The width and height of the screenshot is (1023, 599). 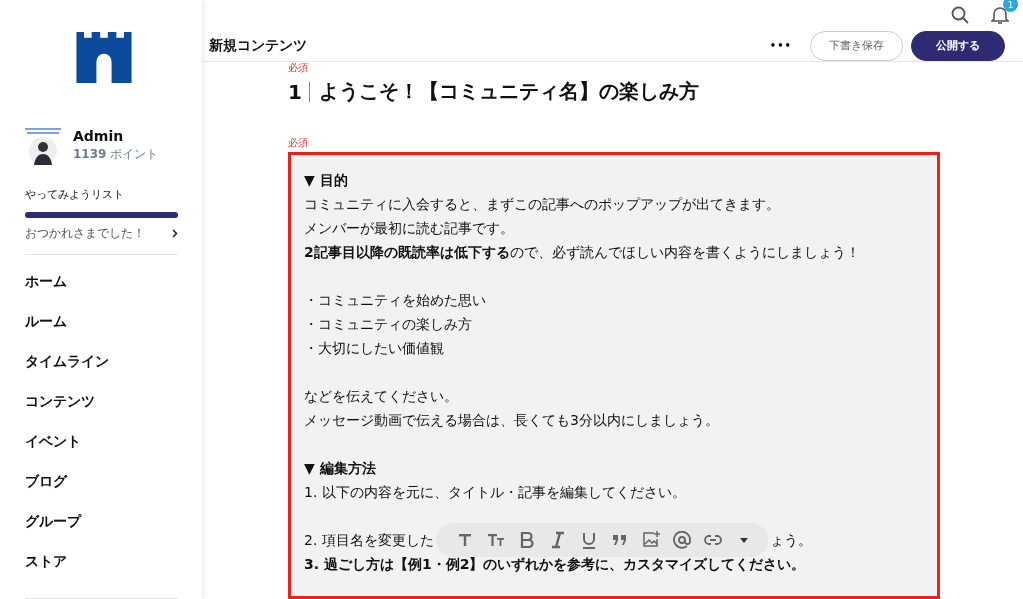 What do you see at coordinates (258, 45) in the screenshot?
I see `page-title: 新規コンテンツ` at bounding box center [258, 45].